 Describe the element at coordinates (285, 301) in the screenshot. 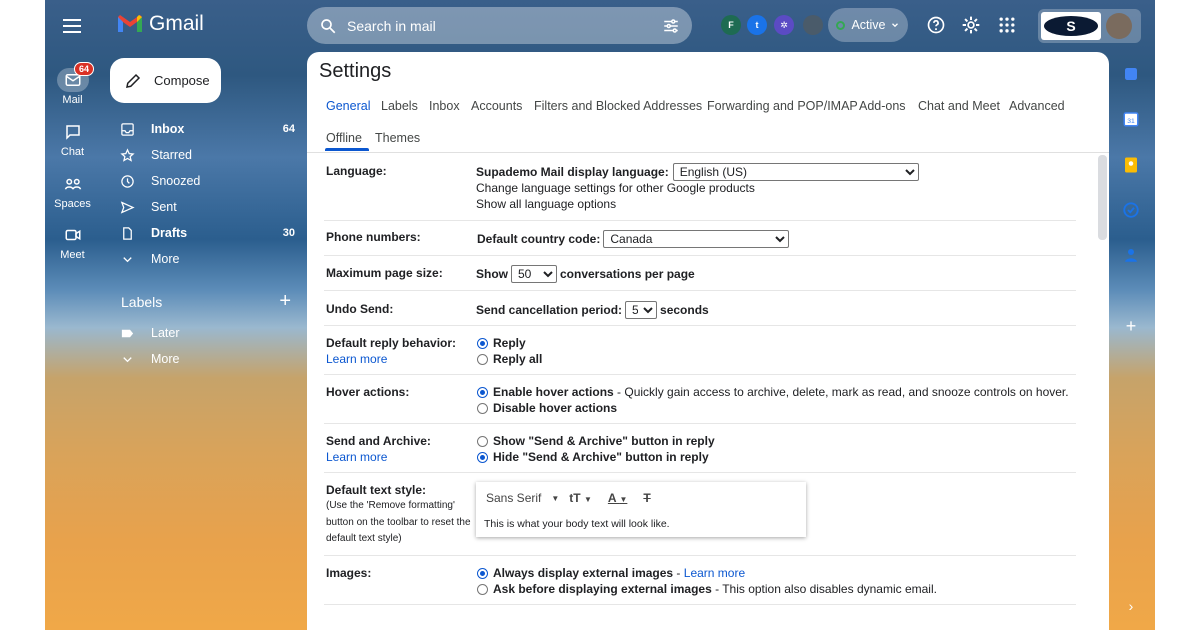

I see `add-label-icon: +` at that location.